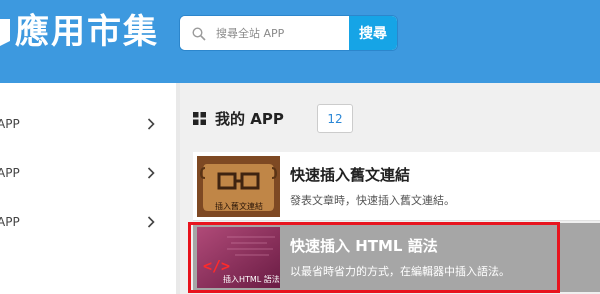 Image resolution: width=600 pixels, height=294 pixels. I want to click on app-thumbnail: 插入舊文連結, so click(238, 186).